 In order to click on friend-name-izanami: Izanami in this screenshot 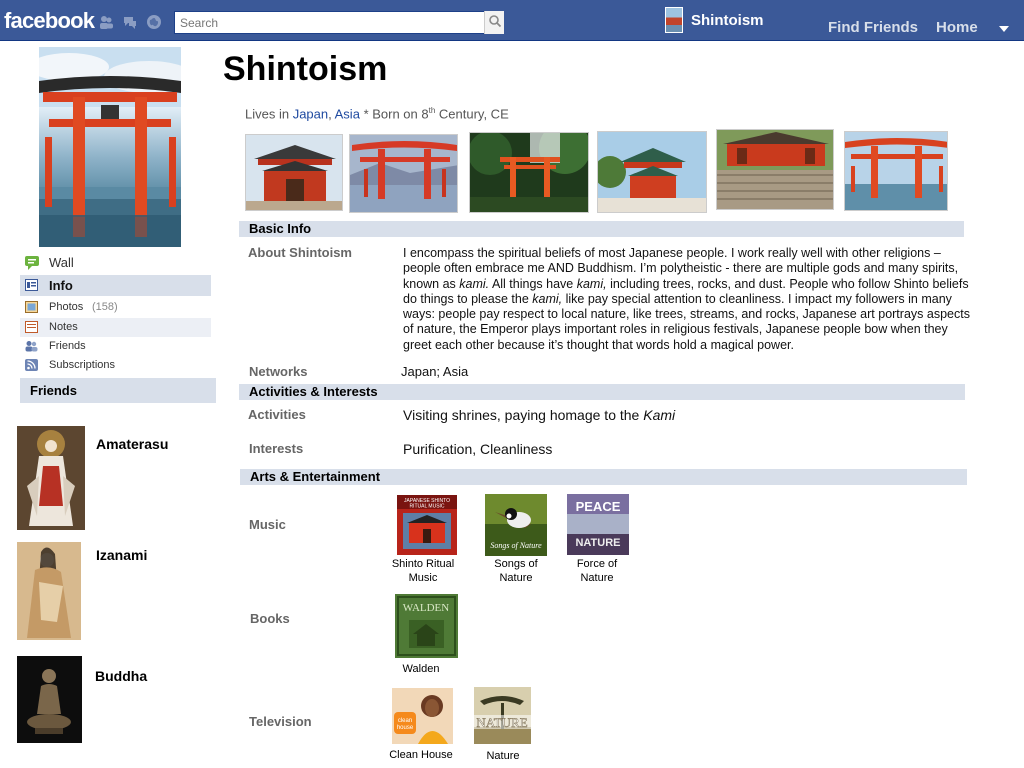, I will do `click(121, 555)`.